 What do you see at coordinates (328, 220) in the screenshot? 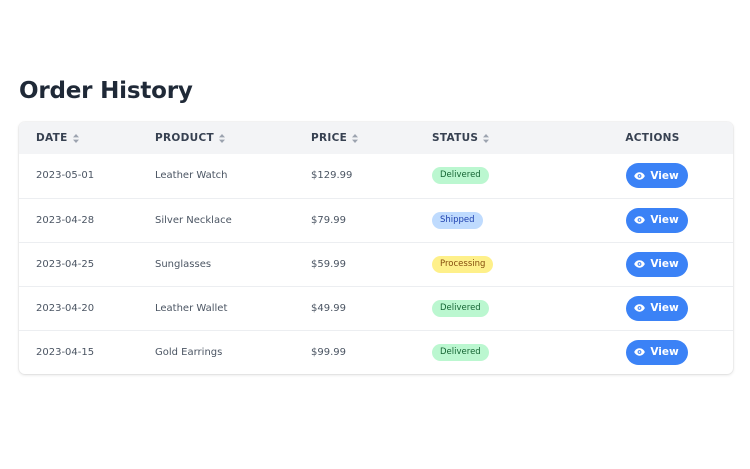
I see `order-price: $79.99` at bounding box center [328, 220].